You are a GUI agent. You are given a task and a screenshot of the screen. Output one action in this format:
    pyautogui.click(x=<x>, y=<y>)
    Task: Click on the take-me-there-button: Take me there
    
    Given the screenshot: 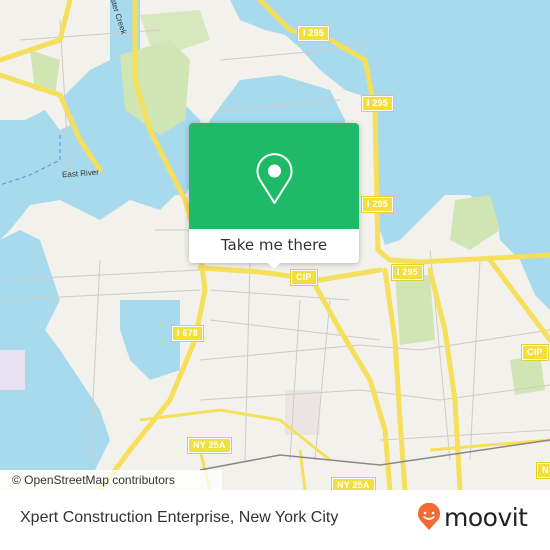 What is the action you would take?
    pyautogui.click(x=274, y=246)
    